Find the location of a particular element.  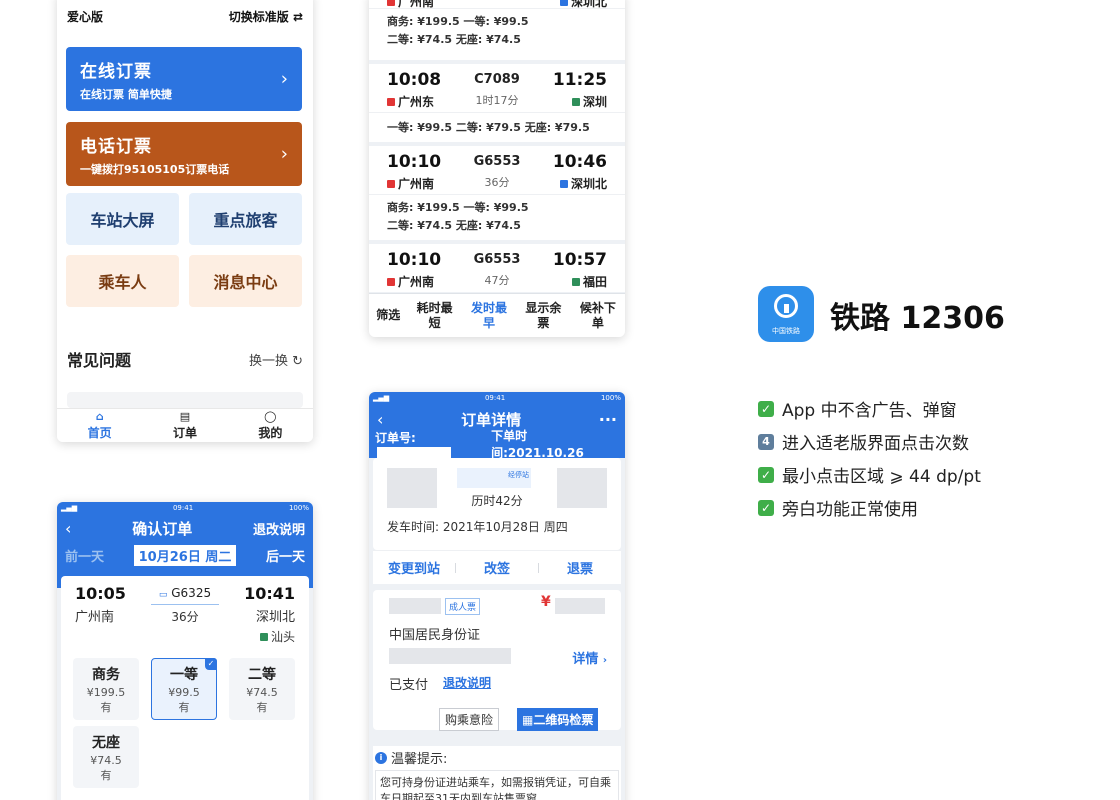

switch-icon: ⇄ is located at coordinates (297, 16).